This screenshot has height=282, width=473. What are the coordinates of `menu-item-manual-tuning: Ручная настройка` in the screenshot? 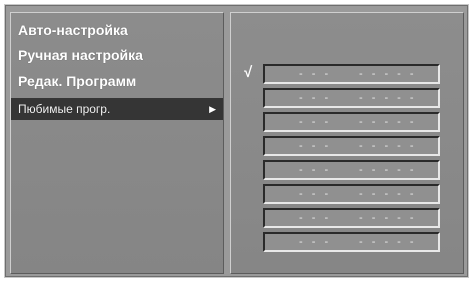 It's located at (117, 55).